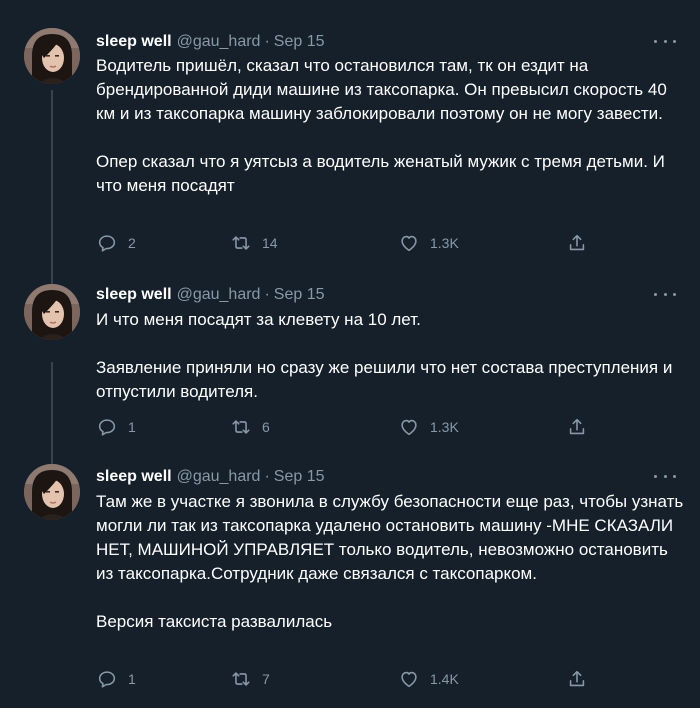 The height and width of the screenshot is (708, 700). I want to click on retweet-count: 14, so click(270, 243).